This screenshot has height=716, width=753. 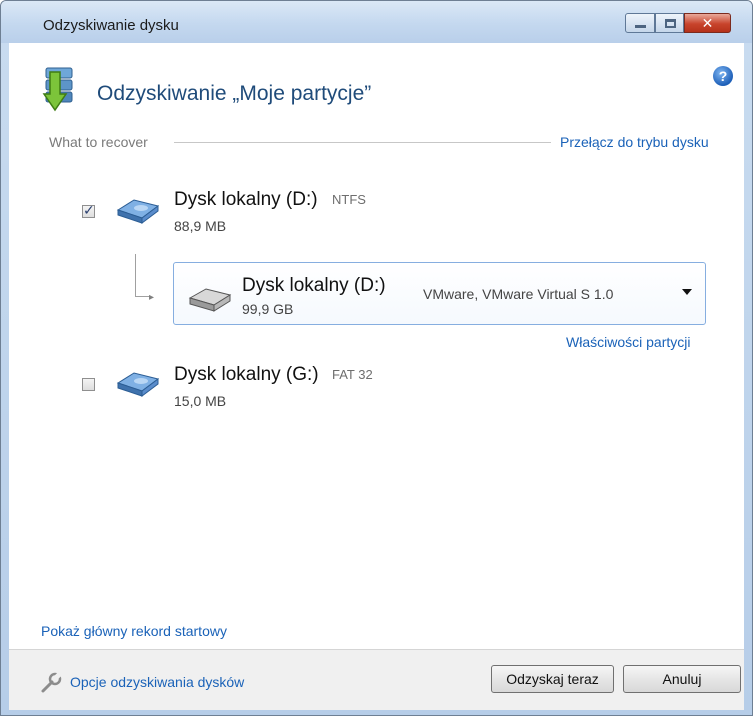 I want to click on minimize-button, so click(x=640, y=23).